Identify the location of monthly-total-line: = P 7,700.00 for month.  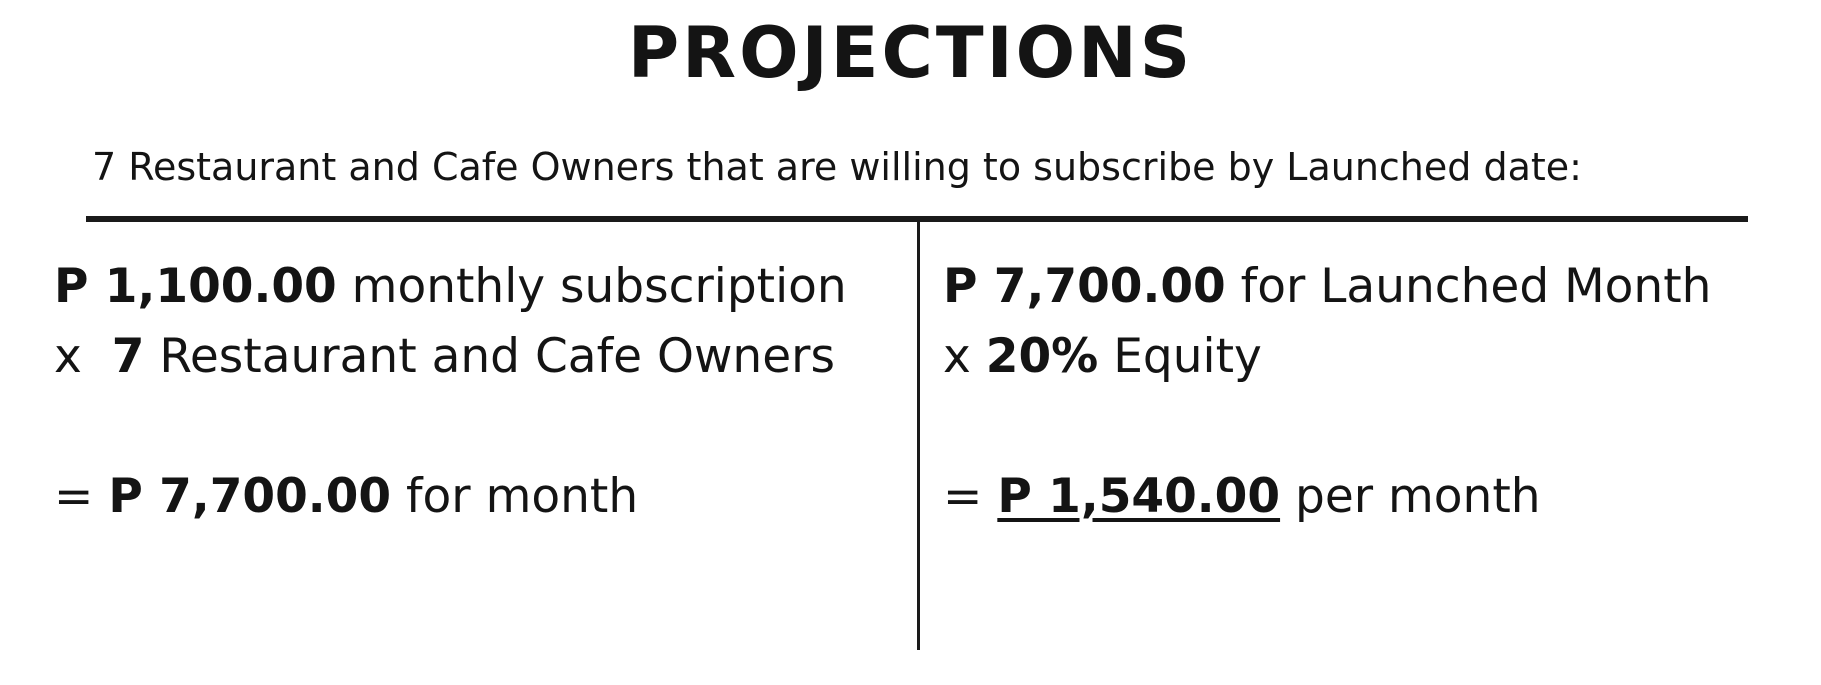
(450, 497).